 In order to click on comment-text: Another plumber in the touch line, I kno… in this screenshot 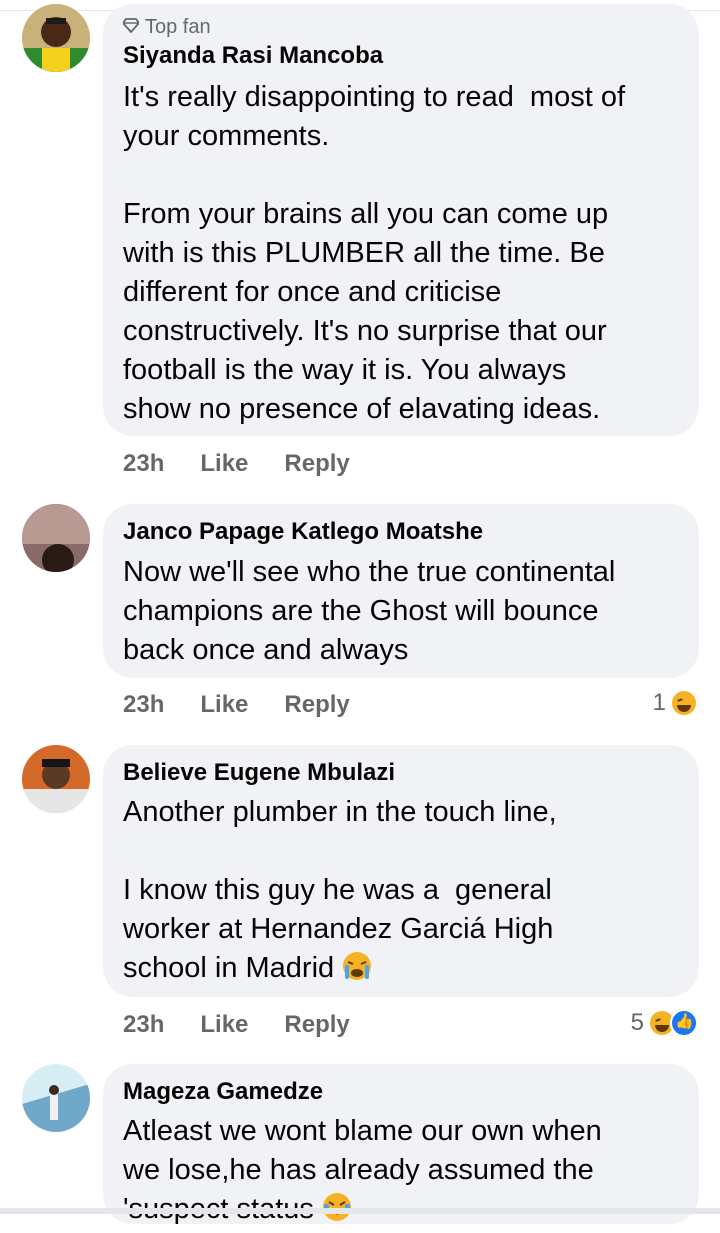, I will do `click(403, 890)`.